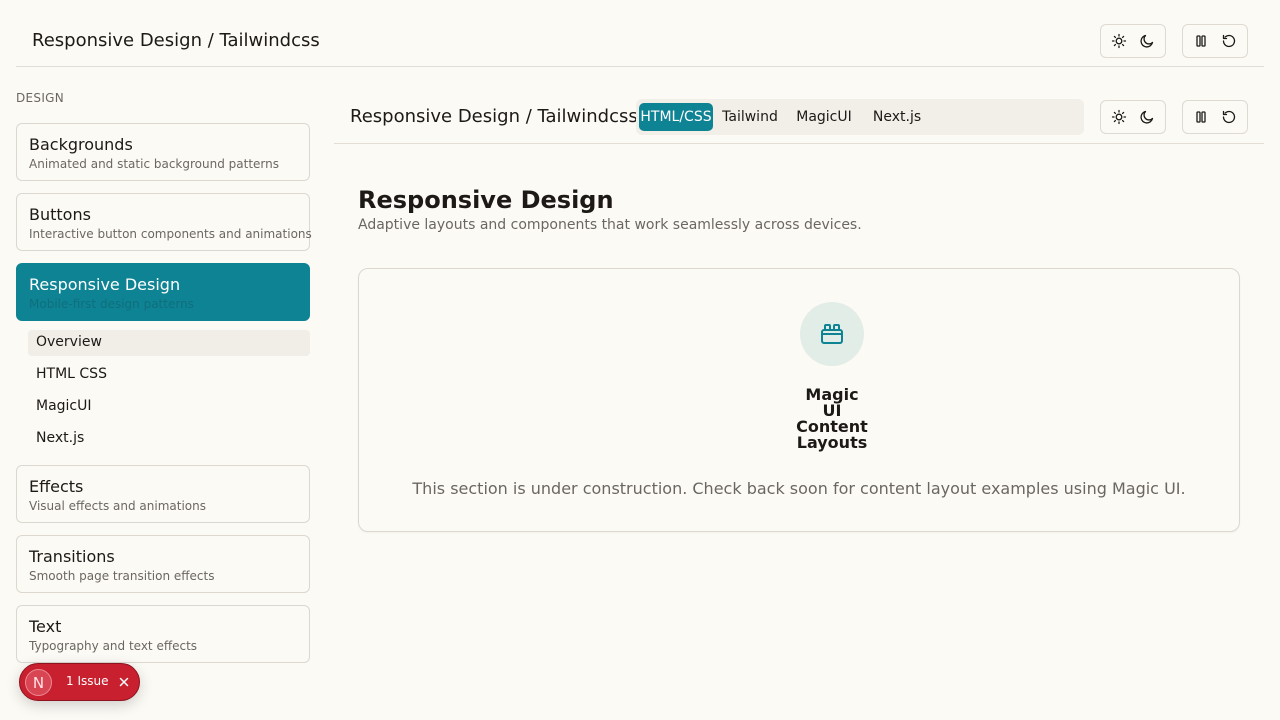  Describe the element at coordinates (60, 214) in the screenshot. I see `sidebar-card-title: Buttons` at that location.